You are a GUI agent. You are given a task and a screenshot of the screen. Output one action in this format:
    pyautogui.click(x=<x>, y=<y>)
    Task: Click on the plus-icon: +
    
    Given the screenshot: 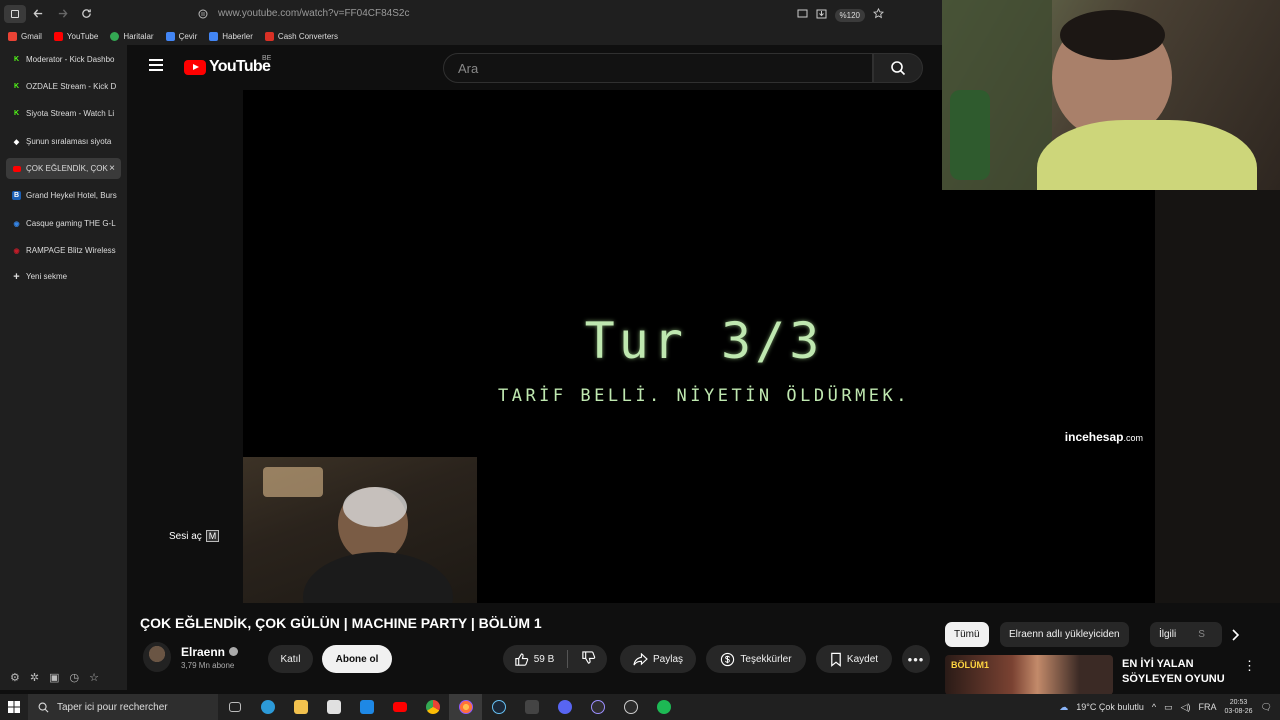 What is the action you would take?
    pyautogui.click(x=16, y=276)
    